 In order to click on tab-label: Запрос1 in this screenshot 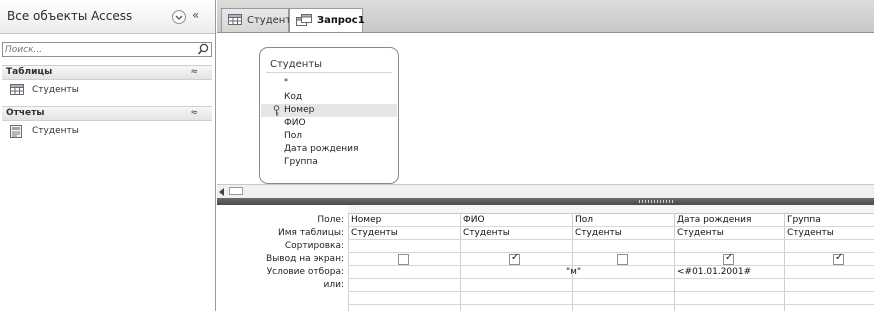, I will do `click(341, 20)`.